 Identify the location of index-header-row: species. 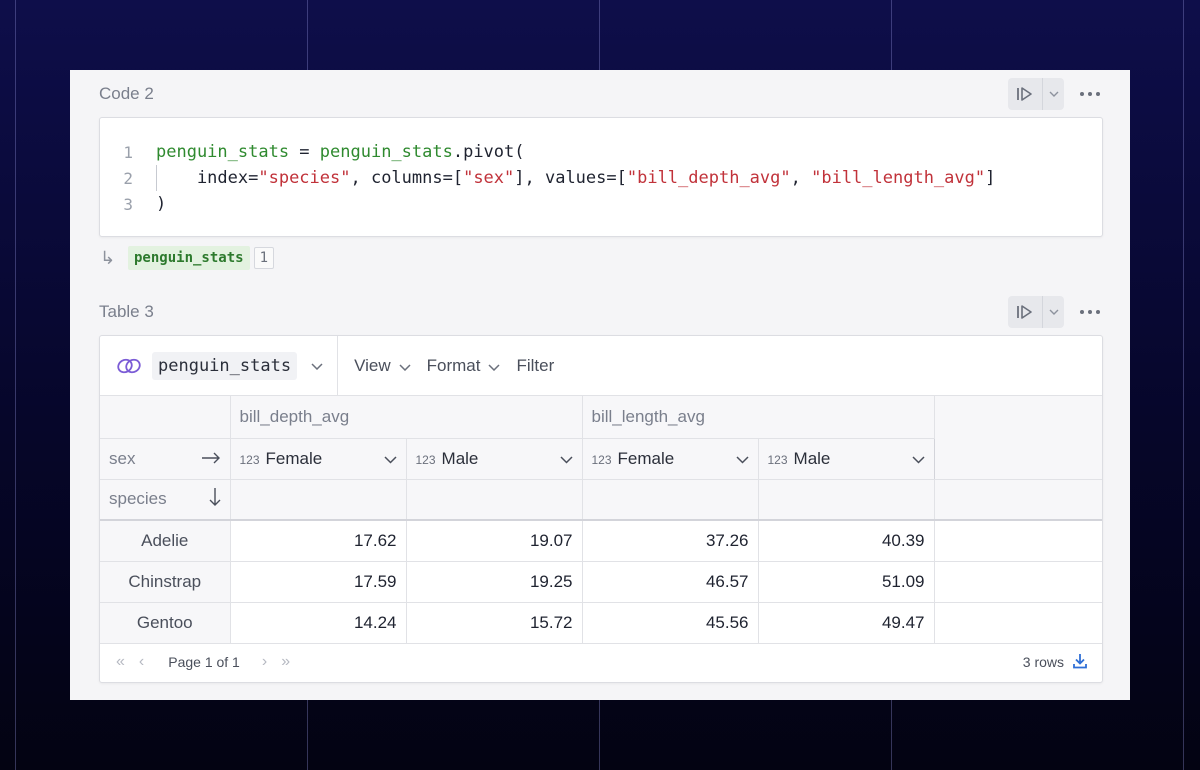
(601, 500).